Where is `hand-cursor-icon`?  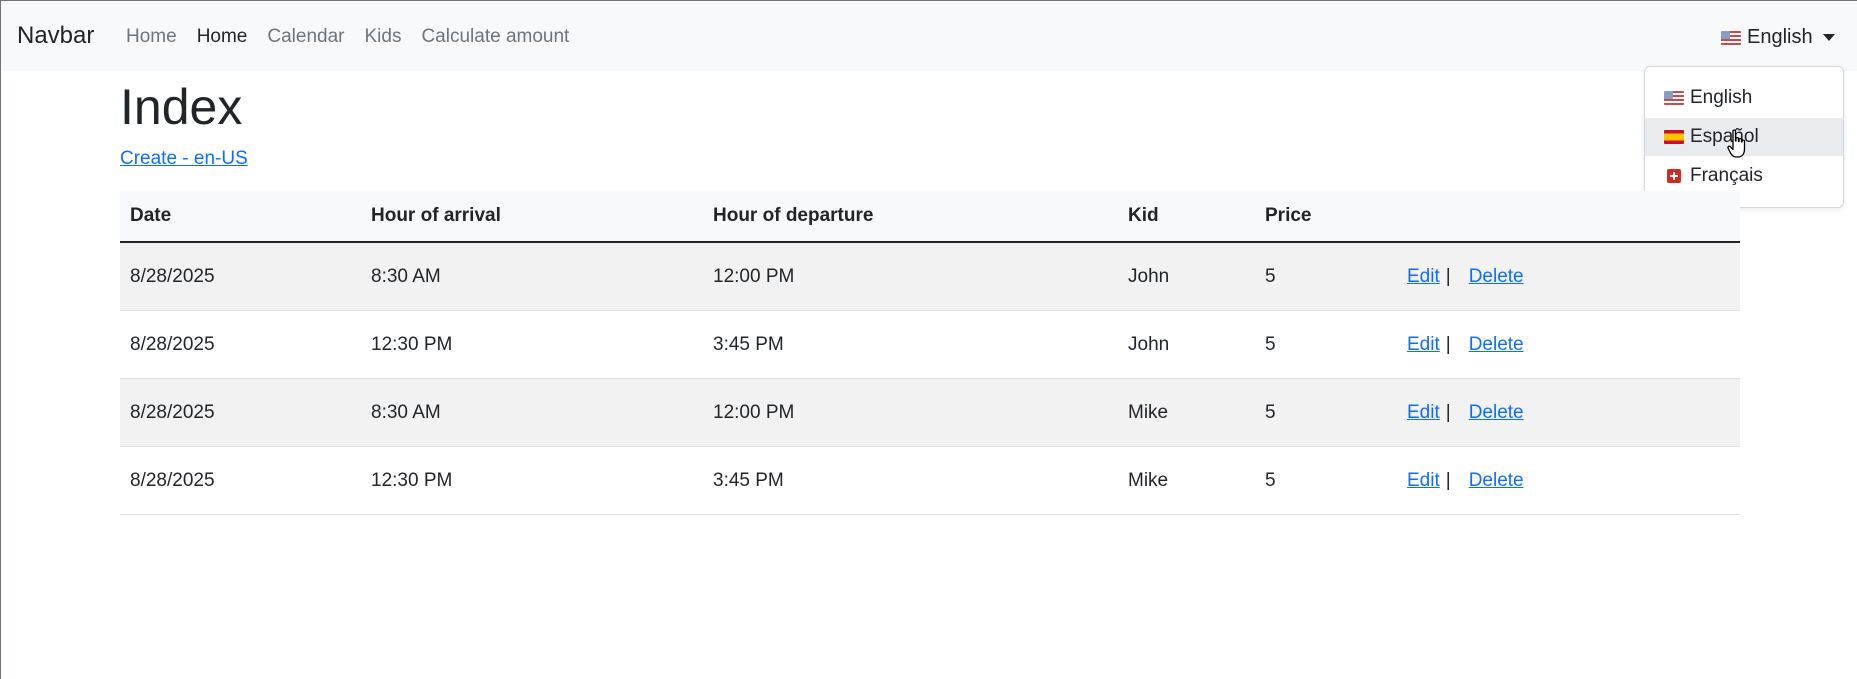 hand-cursor-icon is located at coordinates (1736, 143).